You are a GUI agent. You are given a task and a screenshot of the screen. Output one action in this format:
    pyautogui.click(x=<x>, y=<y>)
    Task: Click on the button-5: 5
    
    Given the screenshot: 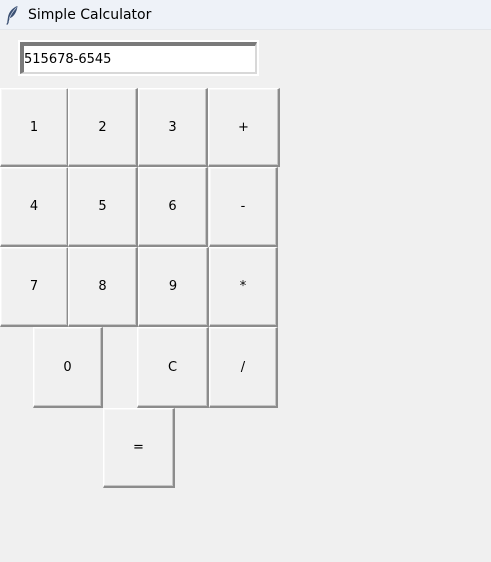 What is the action you would take?
    pyautogui.click(x=103, y=207)
    